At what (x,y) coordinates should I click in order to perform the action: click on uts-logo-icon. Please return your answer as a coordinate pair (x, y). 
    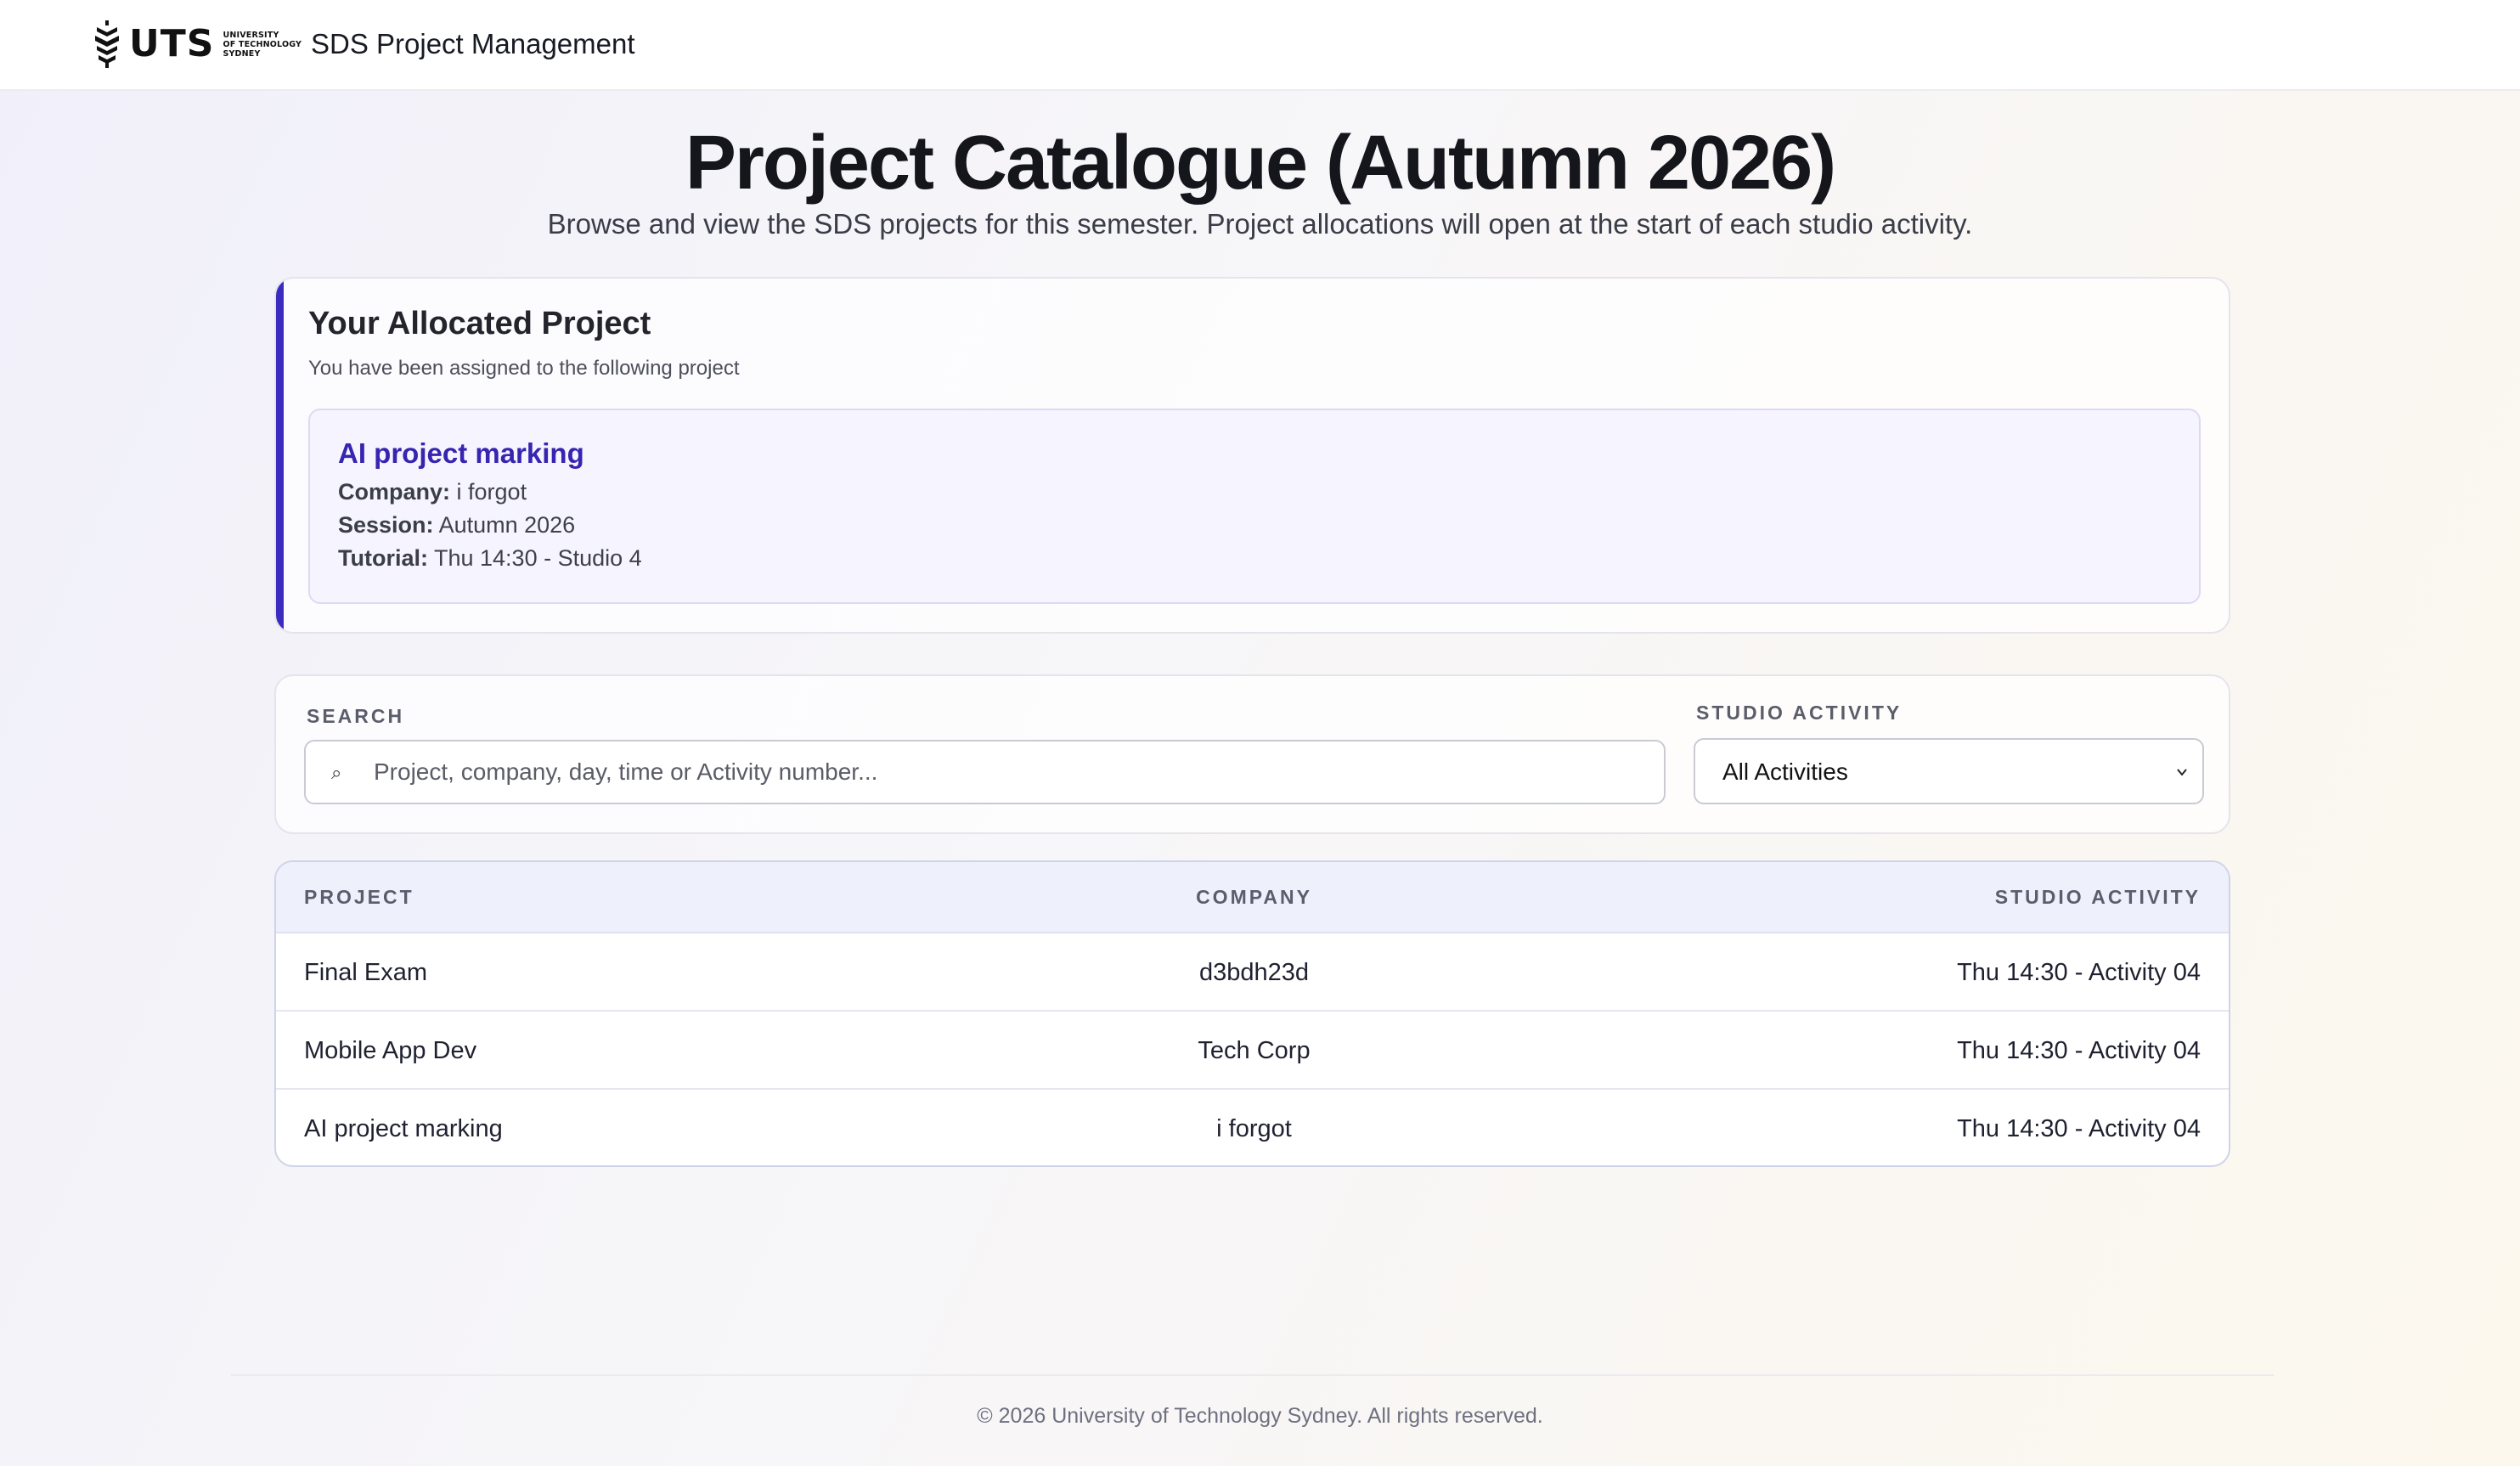
    Looking at the image, I should click on (107, 44).